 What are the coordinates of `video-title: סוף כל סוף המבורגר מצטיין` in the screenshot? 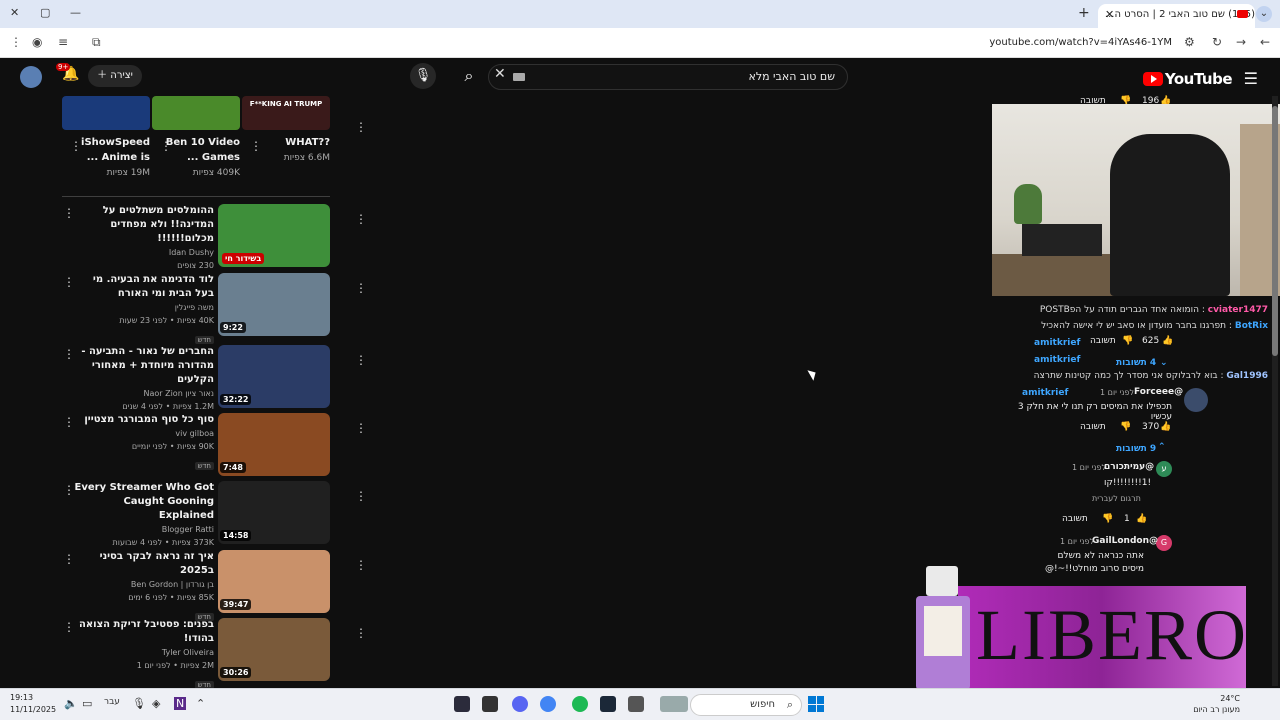 It's located at (144, 420).